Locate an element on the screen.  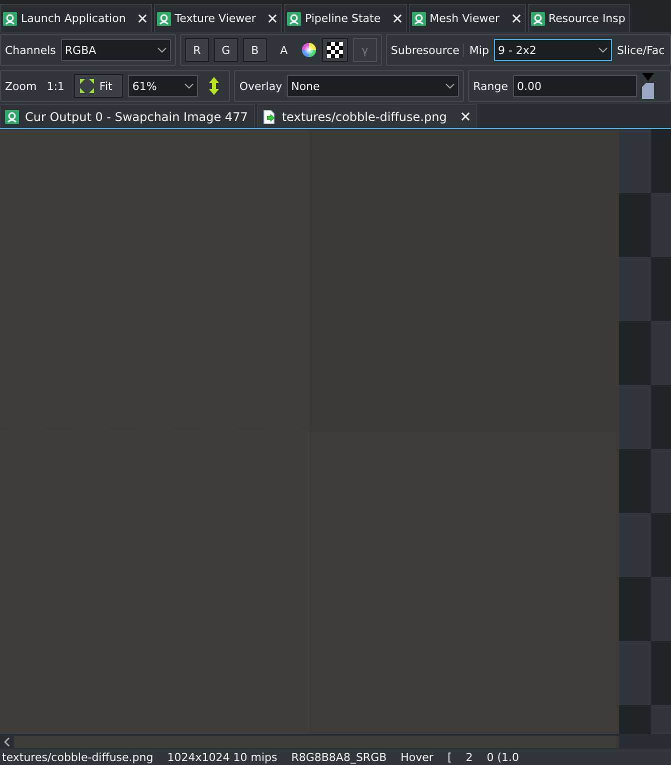
status-text: 0 (1.0 is located at coordinates (503, 757).